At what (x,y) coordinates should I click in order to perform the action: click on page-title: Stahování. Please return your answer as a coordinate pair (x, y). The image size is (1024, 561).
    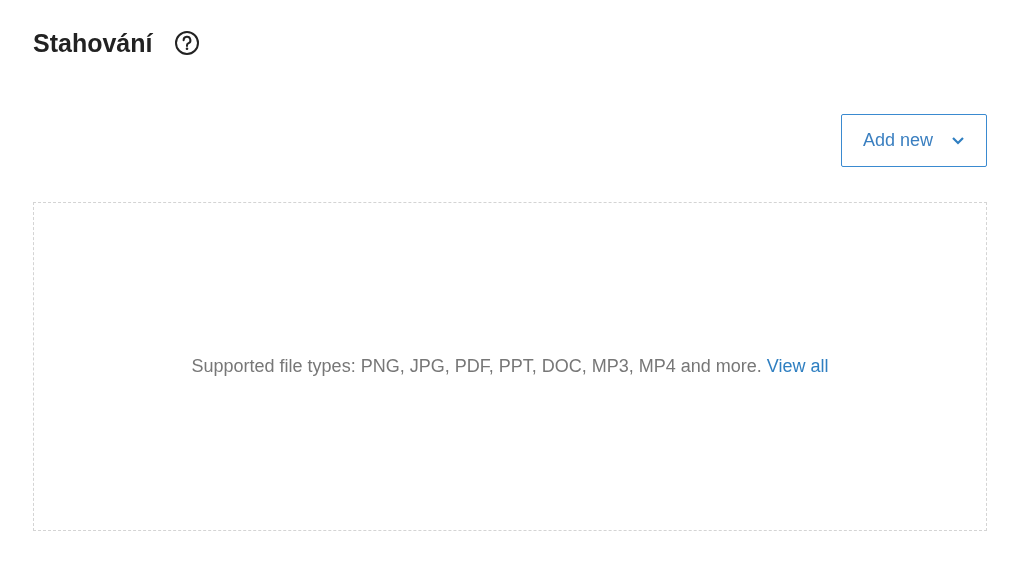
    Looking at the image, I should click on (93, 43).